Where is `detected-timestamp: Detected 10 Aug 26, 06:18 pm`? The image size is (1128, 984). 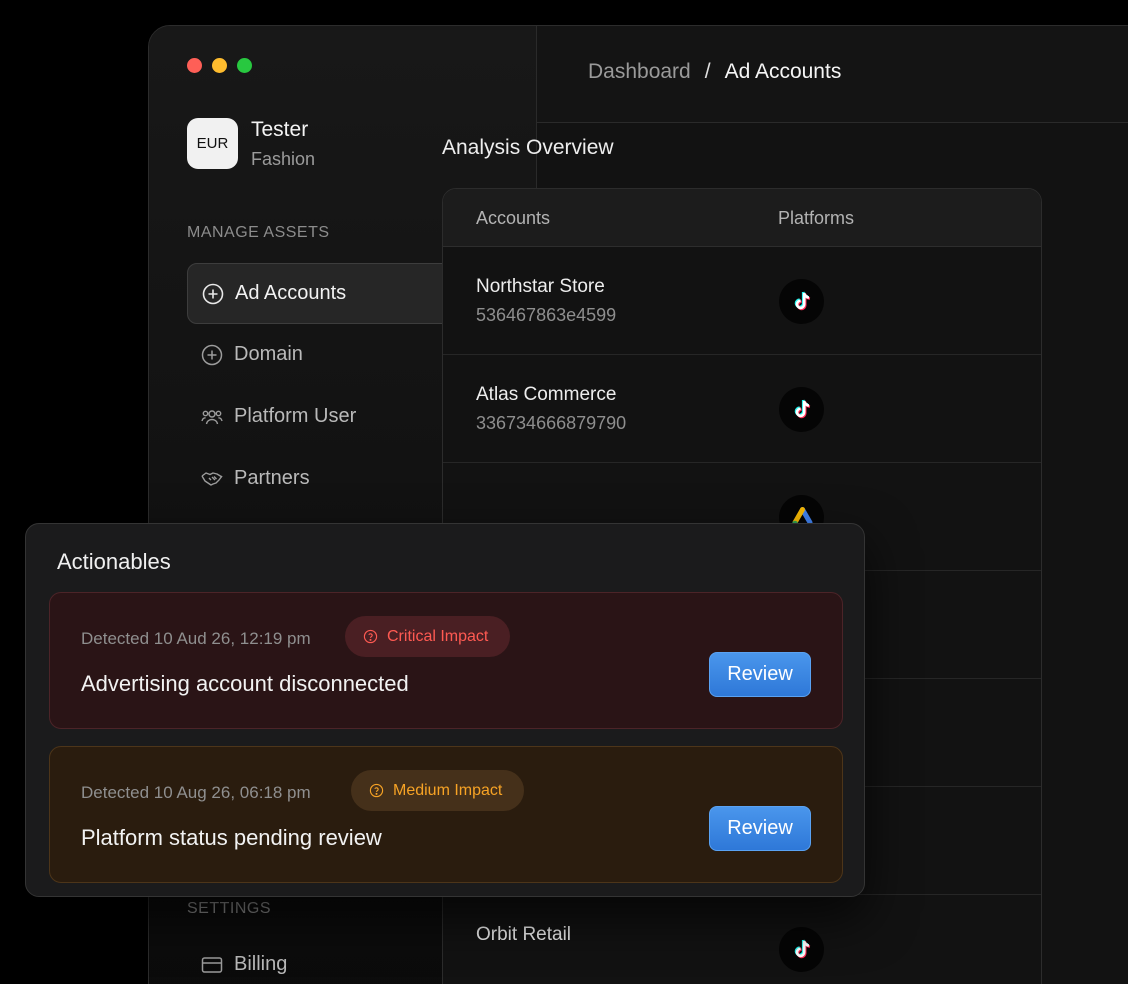 detected-timestamp: Detected 10 Aug 26, 06:18 pm is located at coordinates (196, 792).